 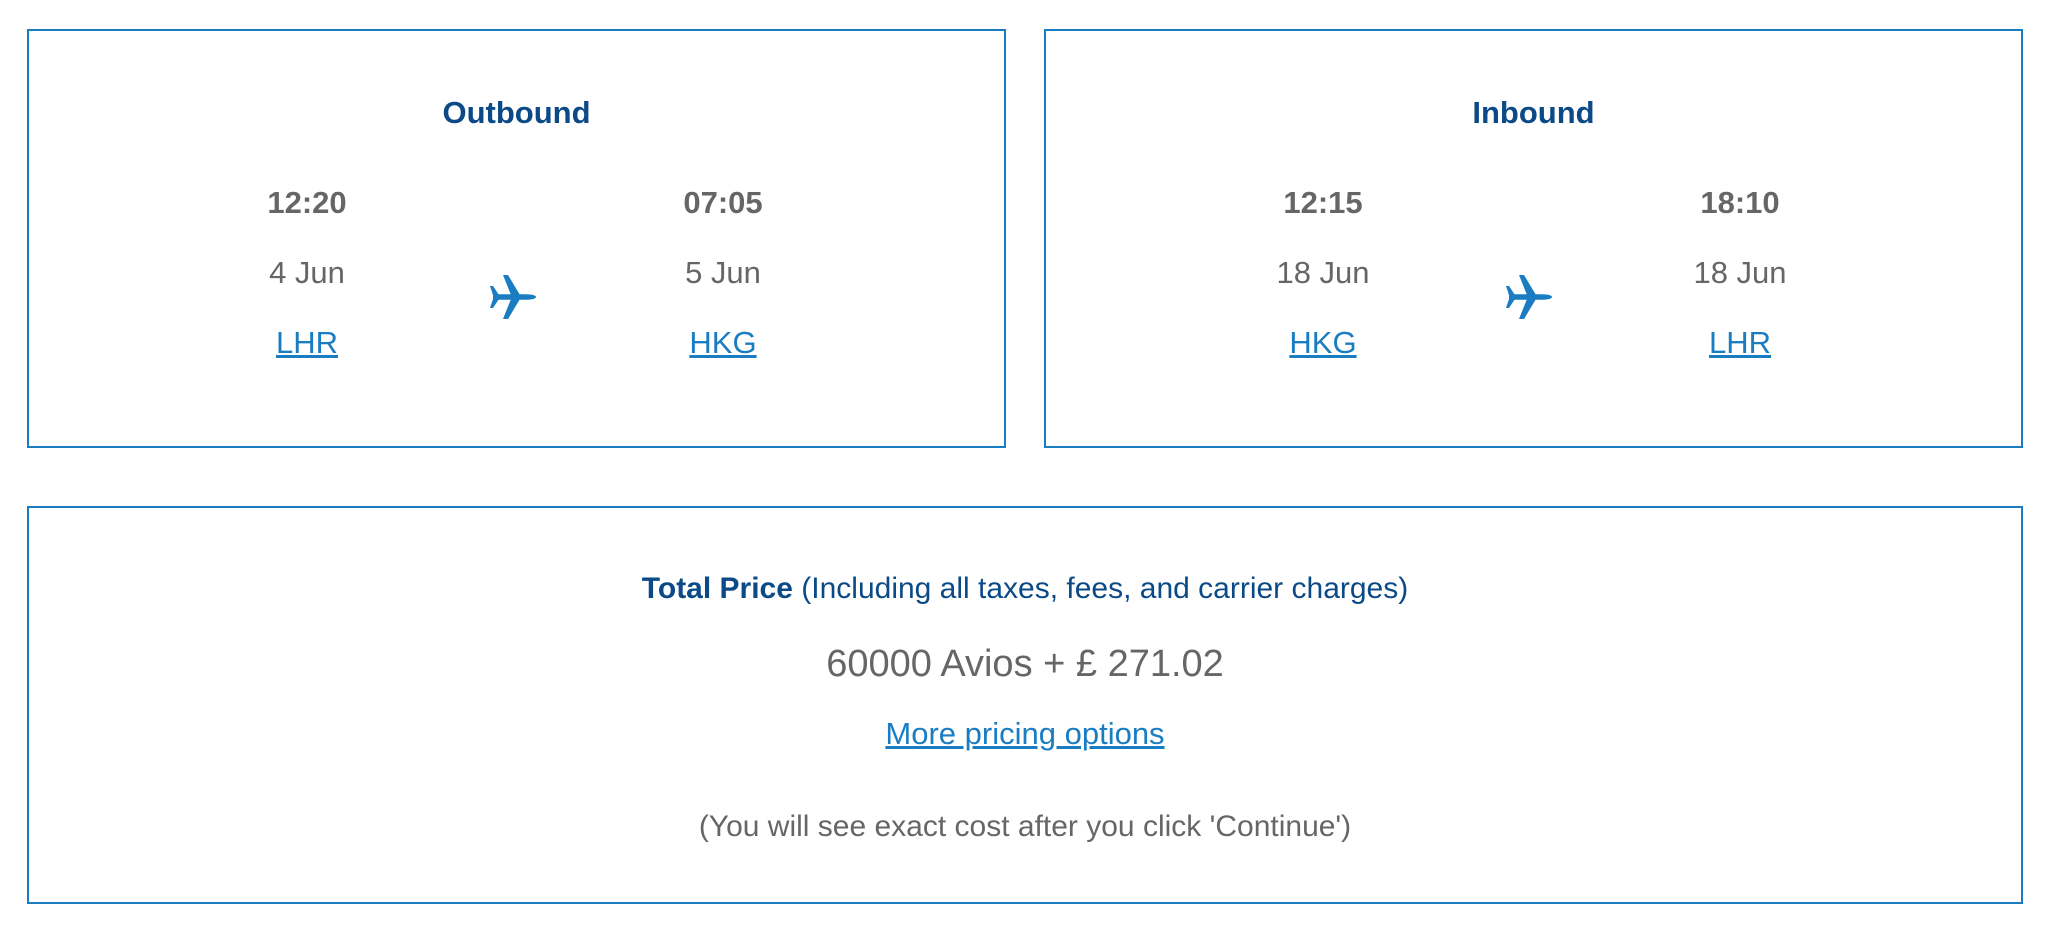 I want to click on arrival-date: 5 Jun, so click(x=723, y=272).